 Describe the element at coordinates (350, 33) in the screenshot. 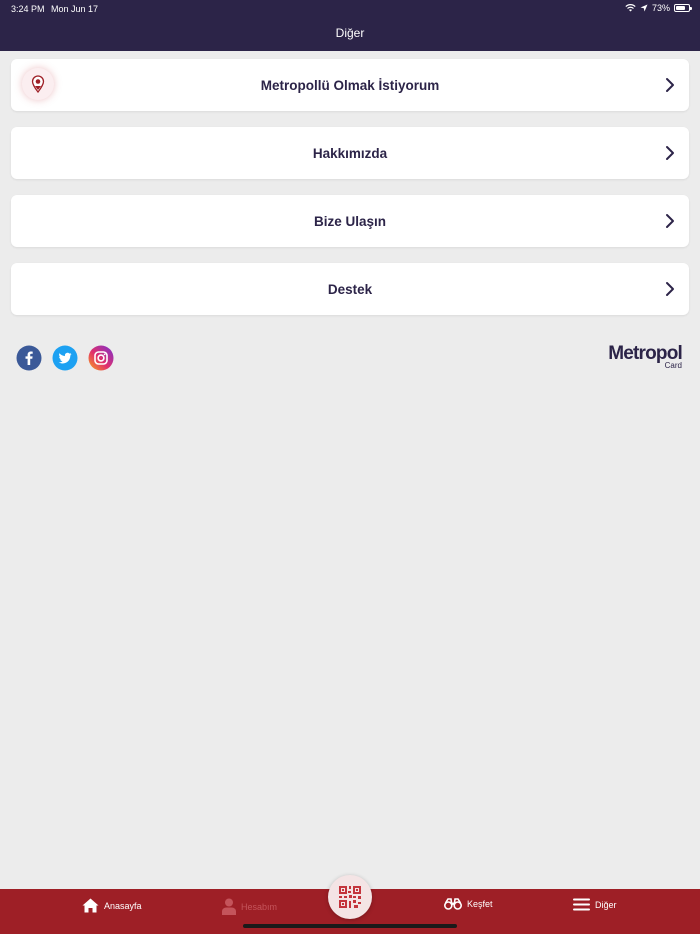

I see `page-title: Diğer` at that location.